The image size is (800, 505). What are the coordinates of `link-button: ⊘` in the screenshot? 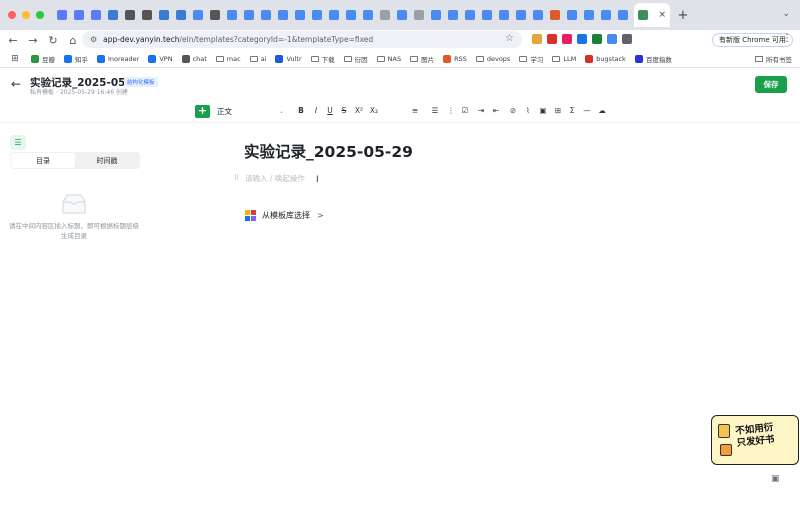 It's located at (513, 110).